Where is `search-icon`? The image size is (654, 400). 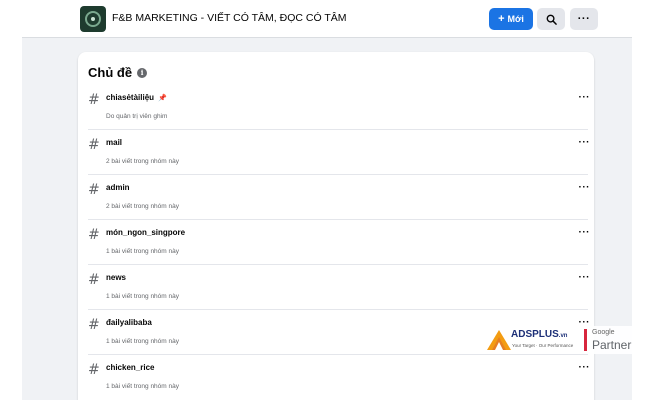 search-icon is located at coordinates (551, 19).